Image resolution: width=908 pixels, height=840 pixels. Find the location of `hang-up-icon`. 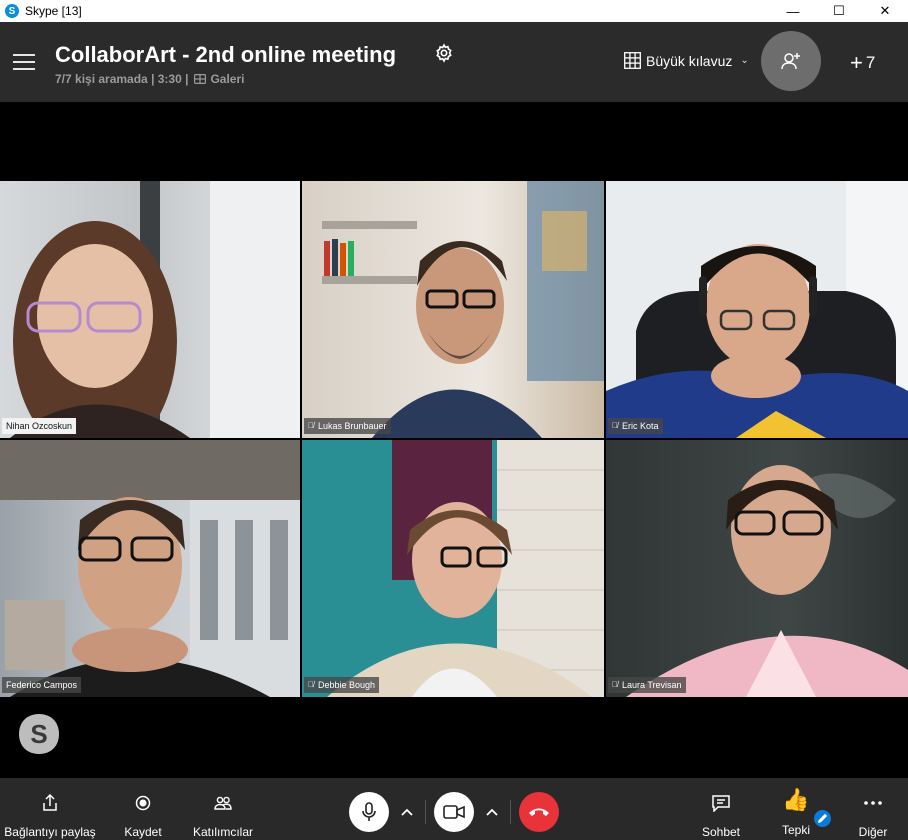

hang-up-icon is located at coordinates (539, 812).